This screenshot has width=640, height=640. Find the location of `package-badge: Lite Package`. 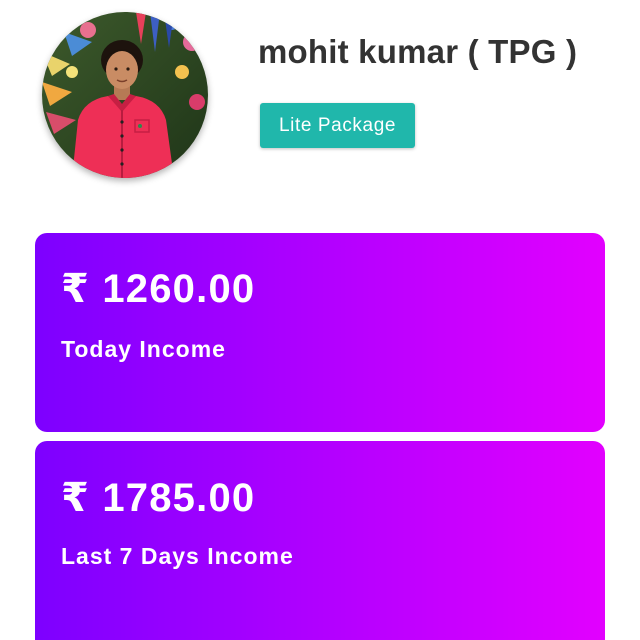

package-badge: Lite Package is located at coordinates (337, 125).